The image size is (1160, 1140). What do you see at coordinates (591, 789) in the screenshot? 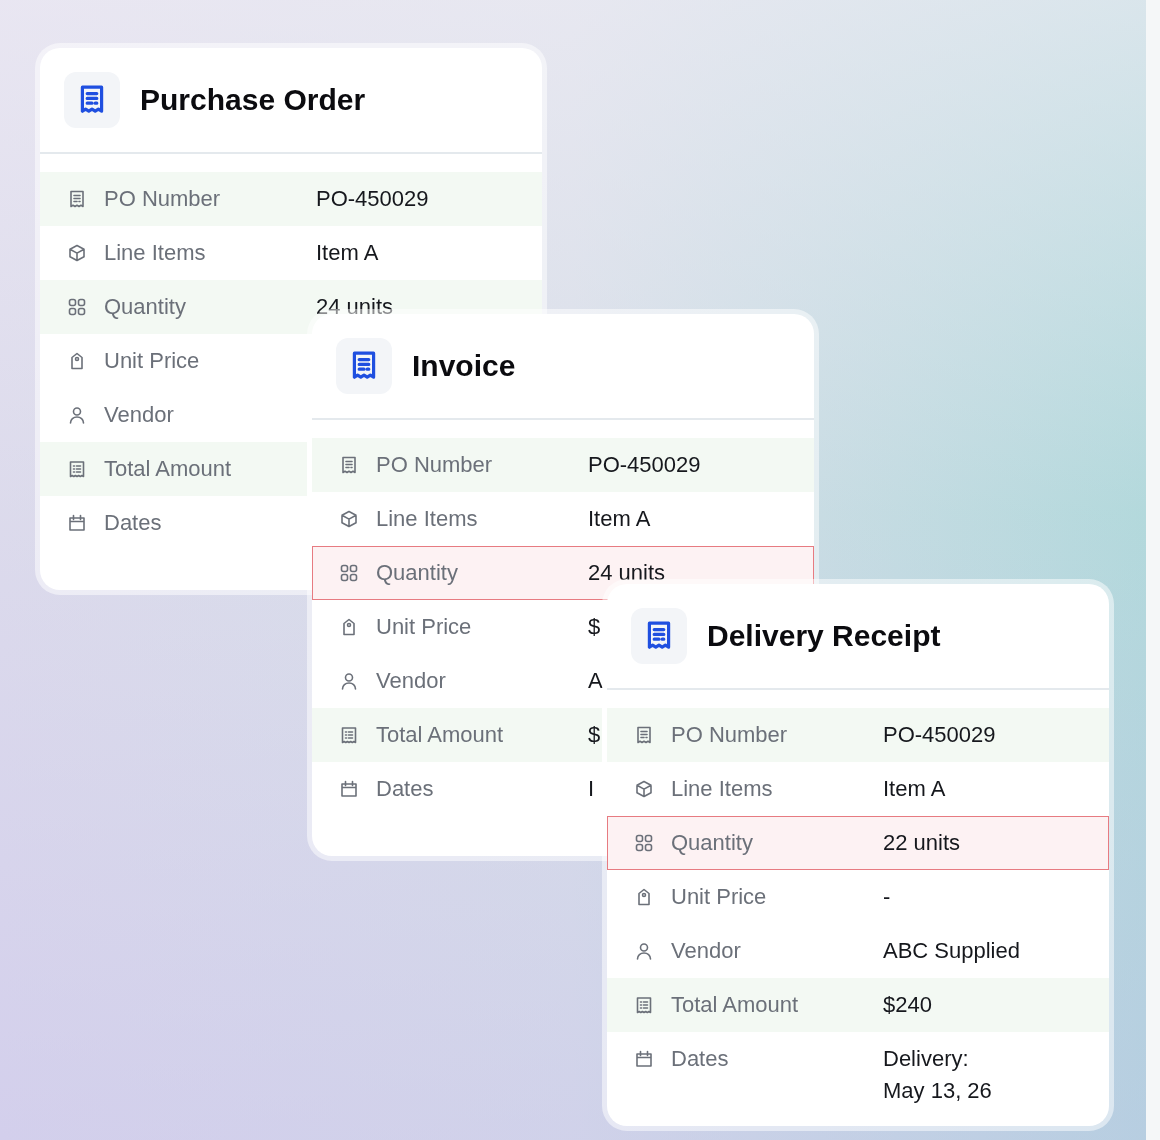
I see `field-value: I` at bounding box center [591, 789].